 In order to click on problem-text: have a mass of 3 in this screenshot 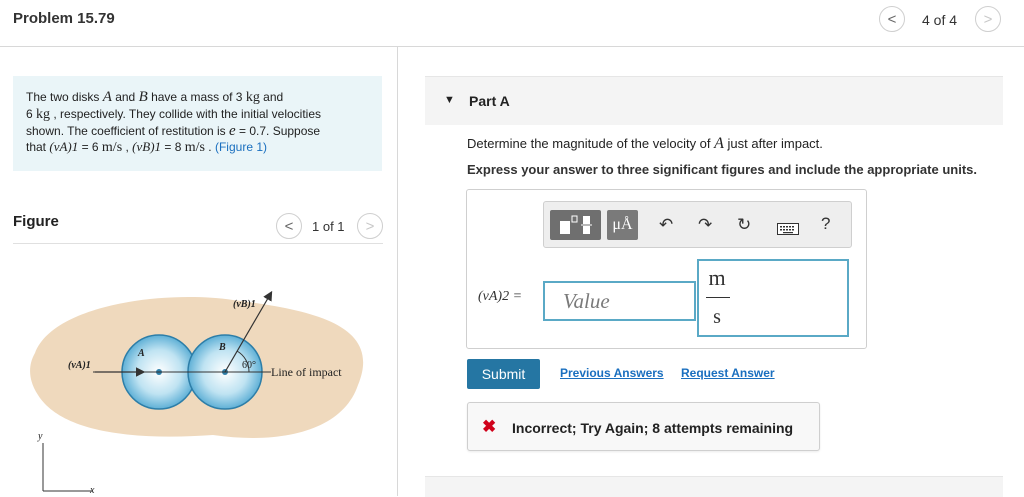, I will do `click(196, 97)`.